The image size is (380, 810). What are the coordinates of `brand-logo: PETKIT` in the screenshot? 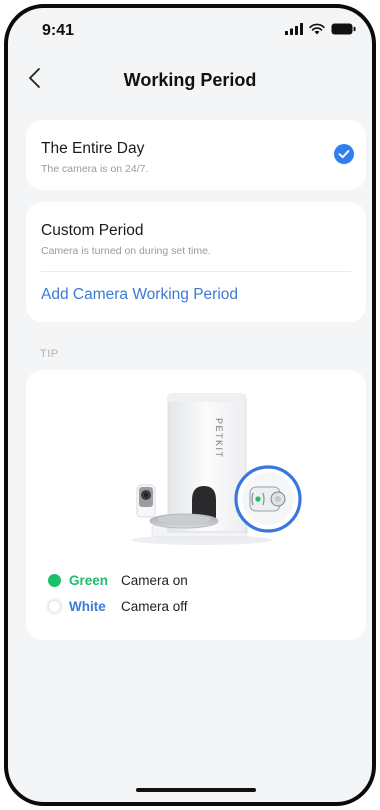 It's located at (219, 438).